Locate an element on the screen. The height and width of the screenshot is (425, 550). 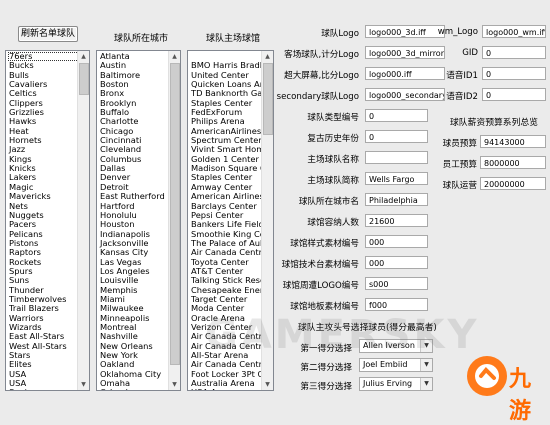
voice-id1-label: 语音ID1 is located at coordinates (462, 76).